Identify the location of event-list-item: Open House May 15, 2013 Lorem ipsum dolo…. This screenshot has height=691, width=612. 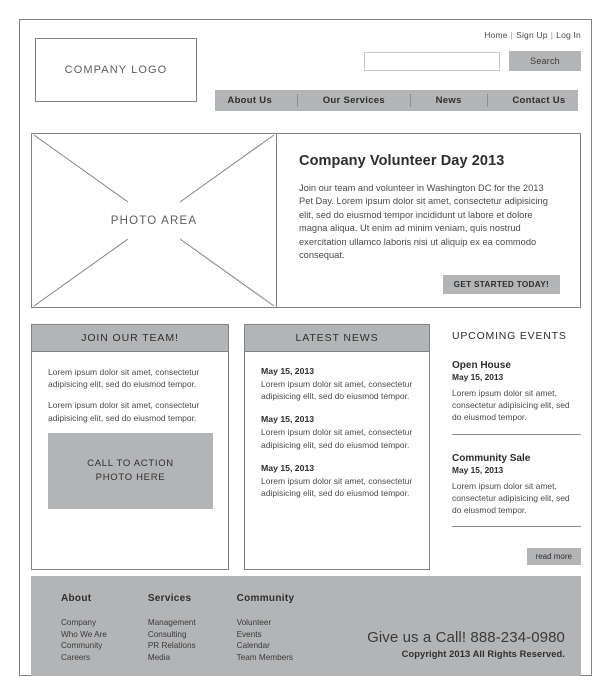
(513, 392).